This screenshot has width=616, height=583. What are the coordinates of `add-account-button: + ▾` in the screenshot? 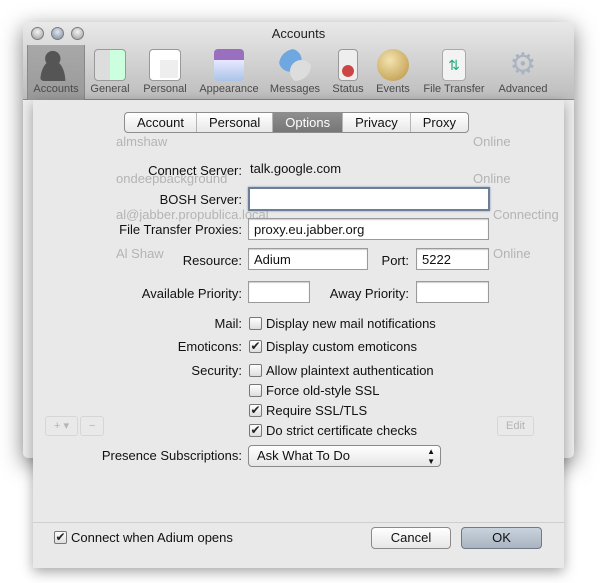 It's located at (62, 426).